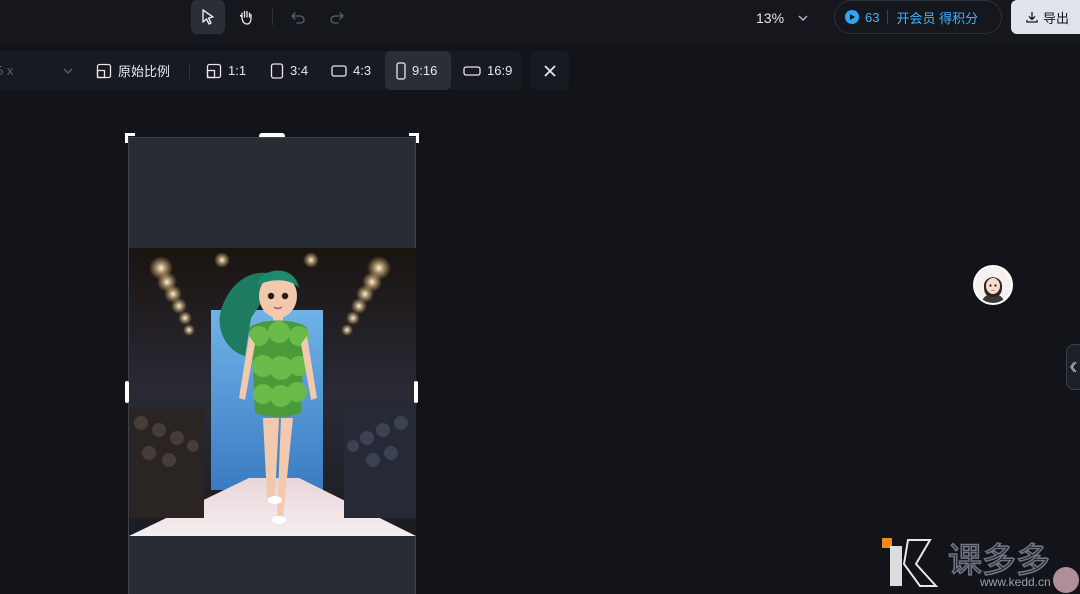 Image resolution: width=1080 pixels, height=594 pixels. Describe the element at coordinates (277, 70) in the screenshot. I see `portrait-ratio-icon` at that location.